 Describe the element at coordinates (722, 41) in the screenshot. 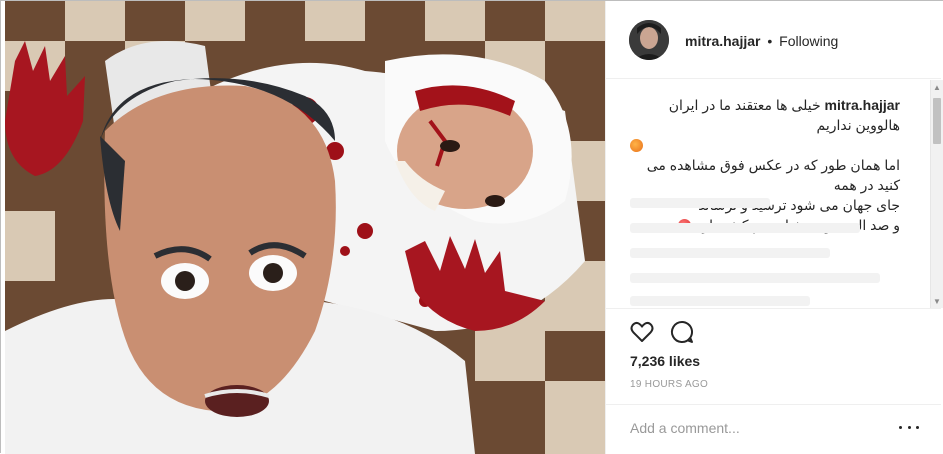

I see `author-username-link: mitra.hajjar` at that location.